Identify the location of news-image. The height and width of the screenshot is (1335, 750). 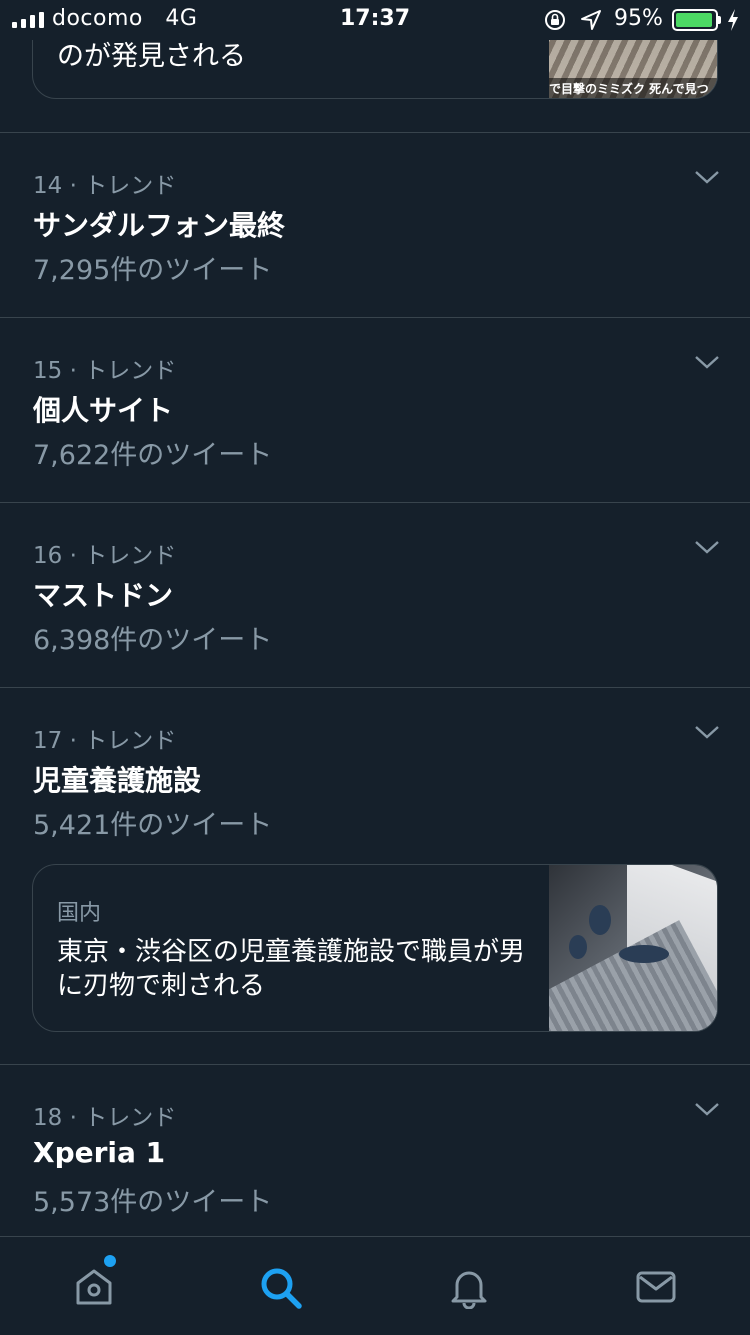
(633, 948).